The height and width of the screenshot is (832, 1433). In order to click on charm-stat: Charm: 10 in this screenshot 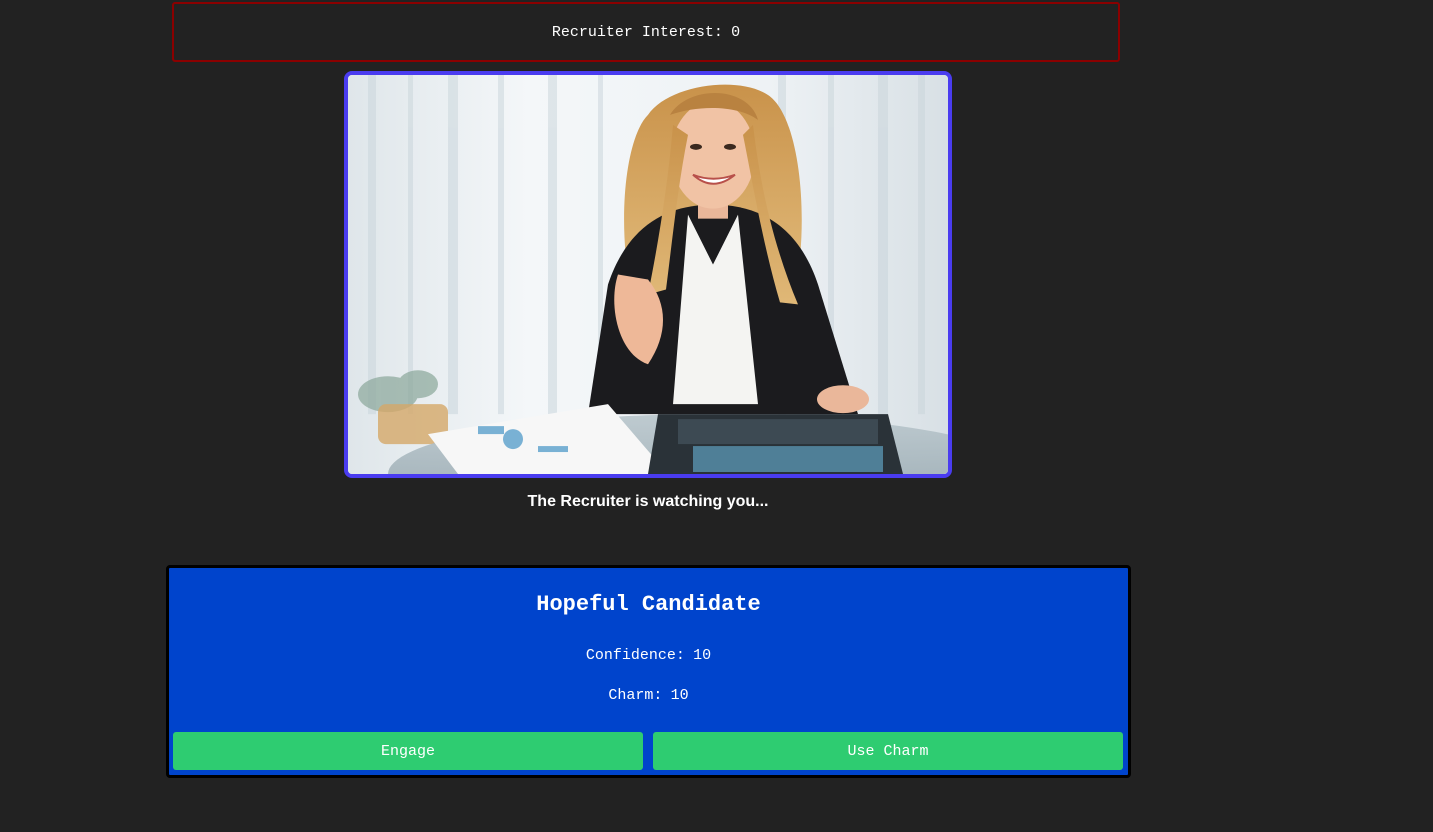, I will do `click(648, 695)`.